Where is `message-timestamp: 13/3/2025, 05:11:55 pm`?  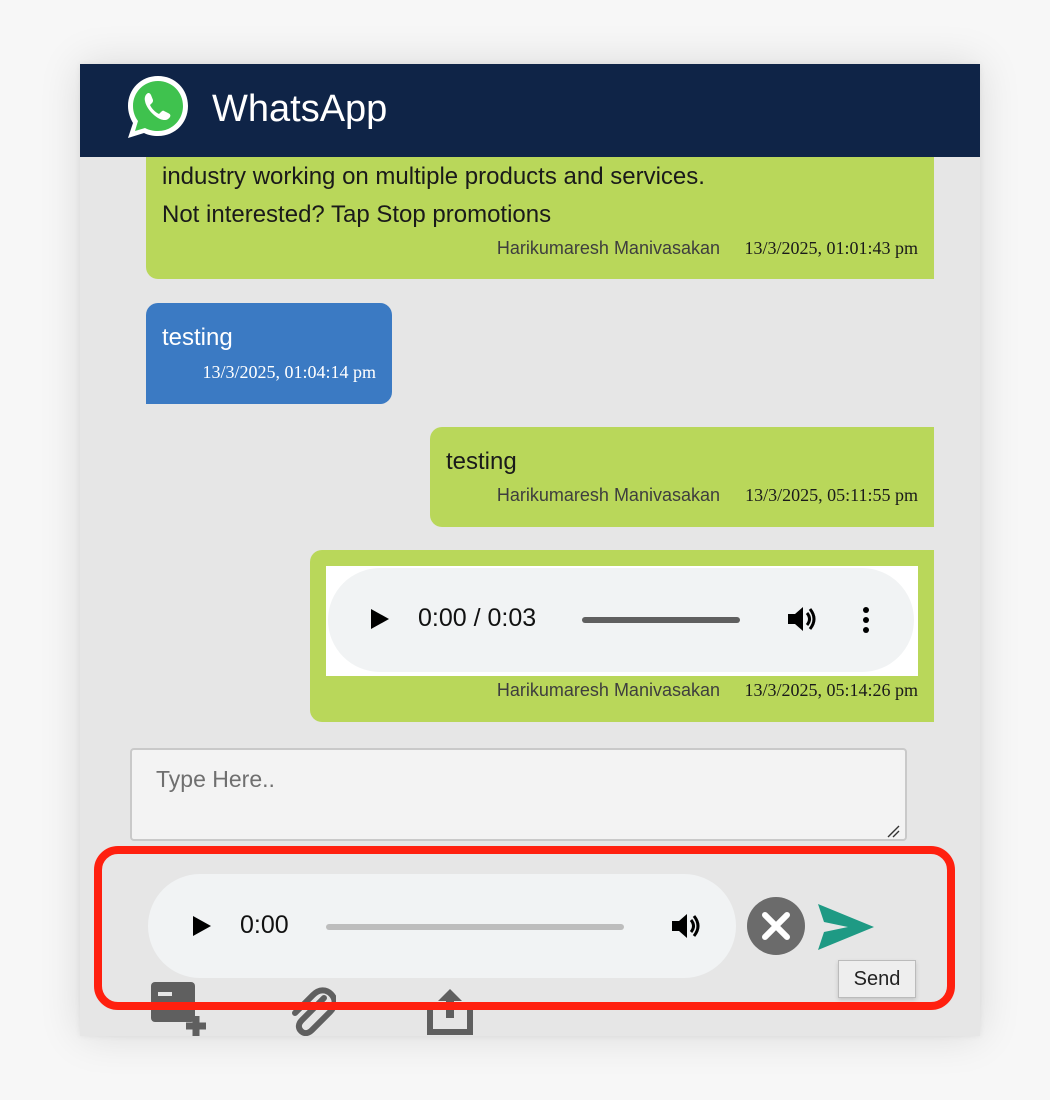
message-timestamp: 13/3/2025, 05:11:55 pm is located at coordinates (831, 495).